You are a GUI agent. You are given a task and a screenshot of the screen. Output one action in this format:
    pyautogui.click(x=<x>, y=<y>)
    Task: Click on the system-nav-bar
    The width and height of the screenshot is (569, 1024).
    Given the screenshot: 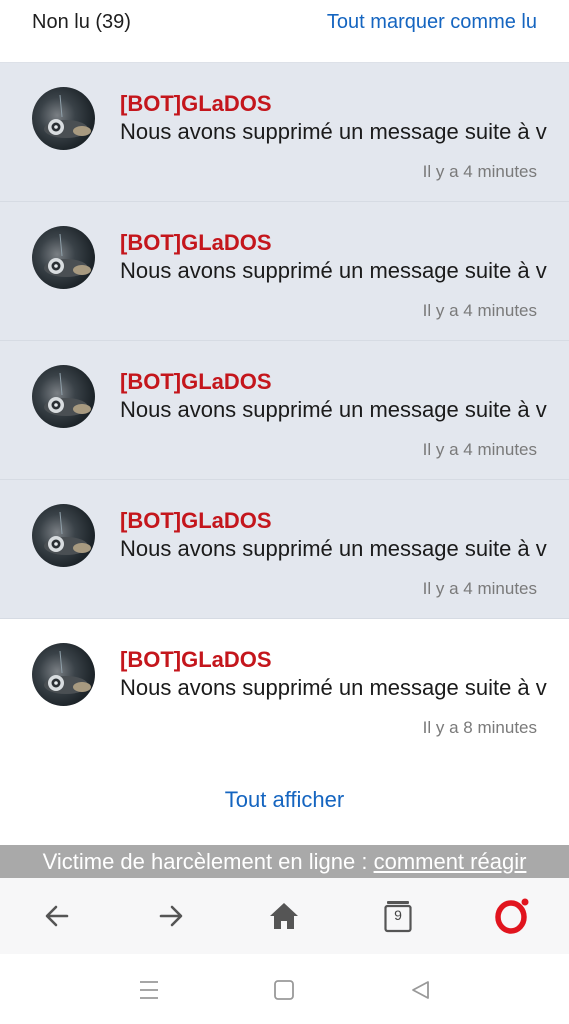 What is the action you would take?
    pyautogui.click(x=284, y=989)
    